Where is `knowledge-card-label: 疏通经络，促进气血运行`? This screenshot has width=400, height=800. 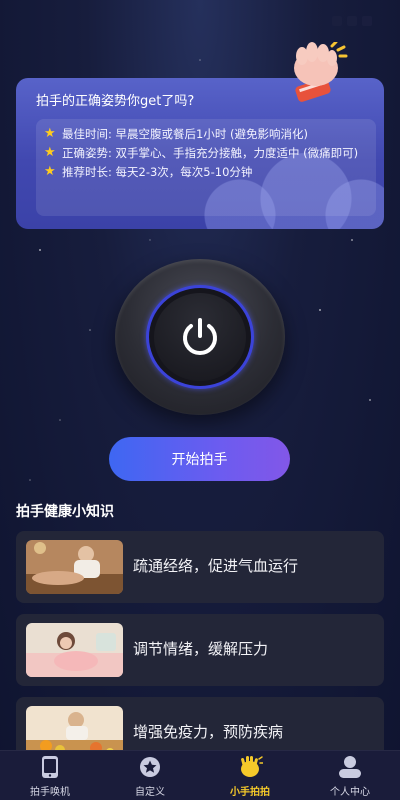 knowledge-card-label: 疏通经络，促进气血运行 is located at coordinates (216, 566).